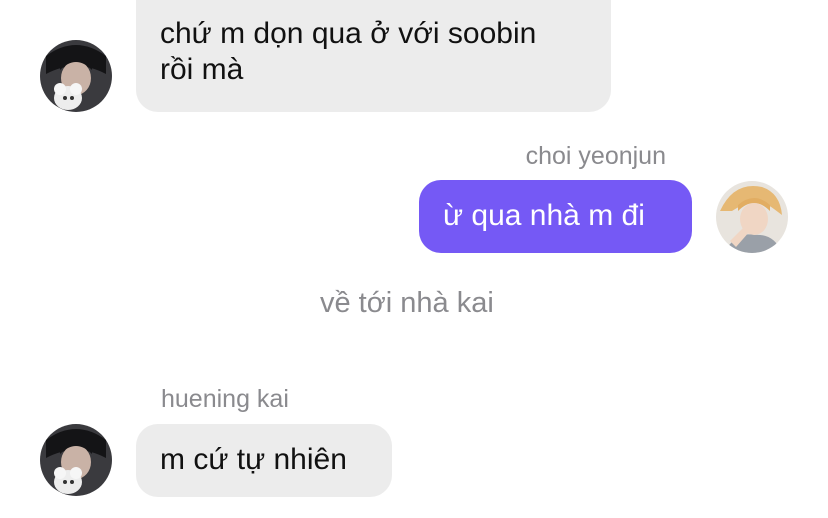 This screenshot has width=828, height=518. What do you see at coordinates (752, 217) in the screenshot?
I see `avatar-choi-yeonjun` at bounding box center [752, 217].